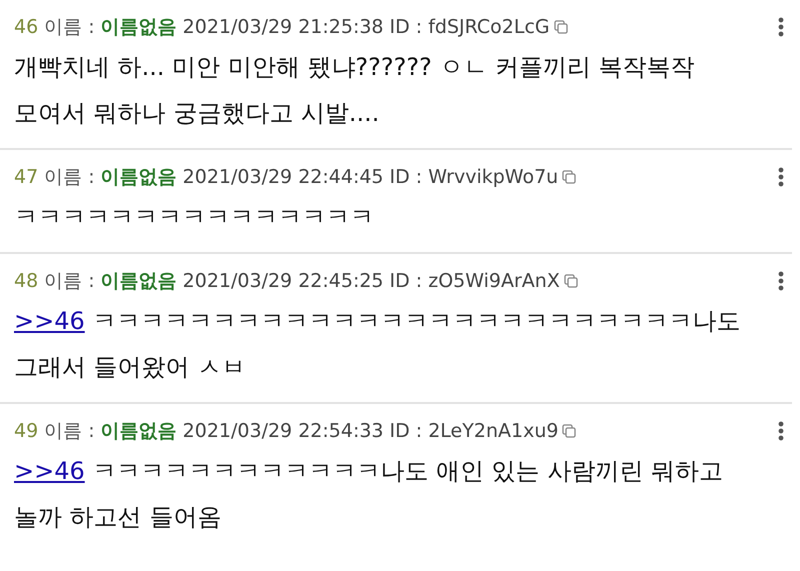  What do you see at coordinates (283, 177) in the screenshot?
I see `post-datetime: 2021/03/29 22:44:45` at bounding box center [283, 177].